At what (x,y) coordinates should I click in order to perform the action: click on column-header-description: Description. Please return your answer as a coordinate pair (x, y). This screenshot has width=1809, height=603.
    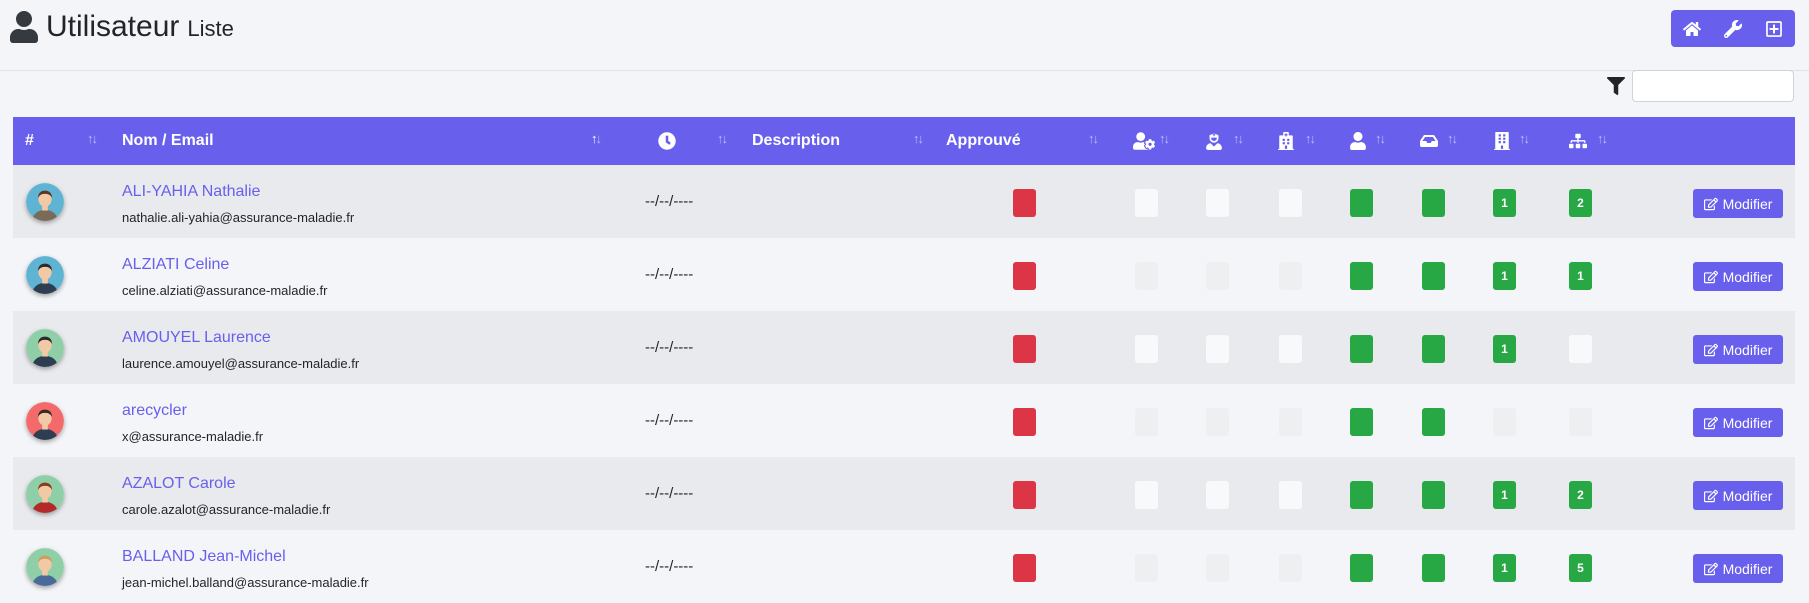
    Looking at the image, I should click on (796, 141).